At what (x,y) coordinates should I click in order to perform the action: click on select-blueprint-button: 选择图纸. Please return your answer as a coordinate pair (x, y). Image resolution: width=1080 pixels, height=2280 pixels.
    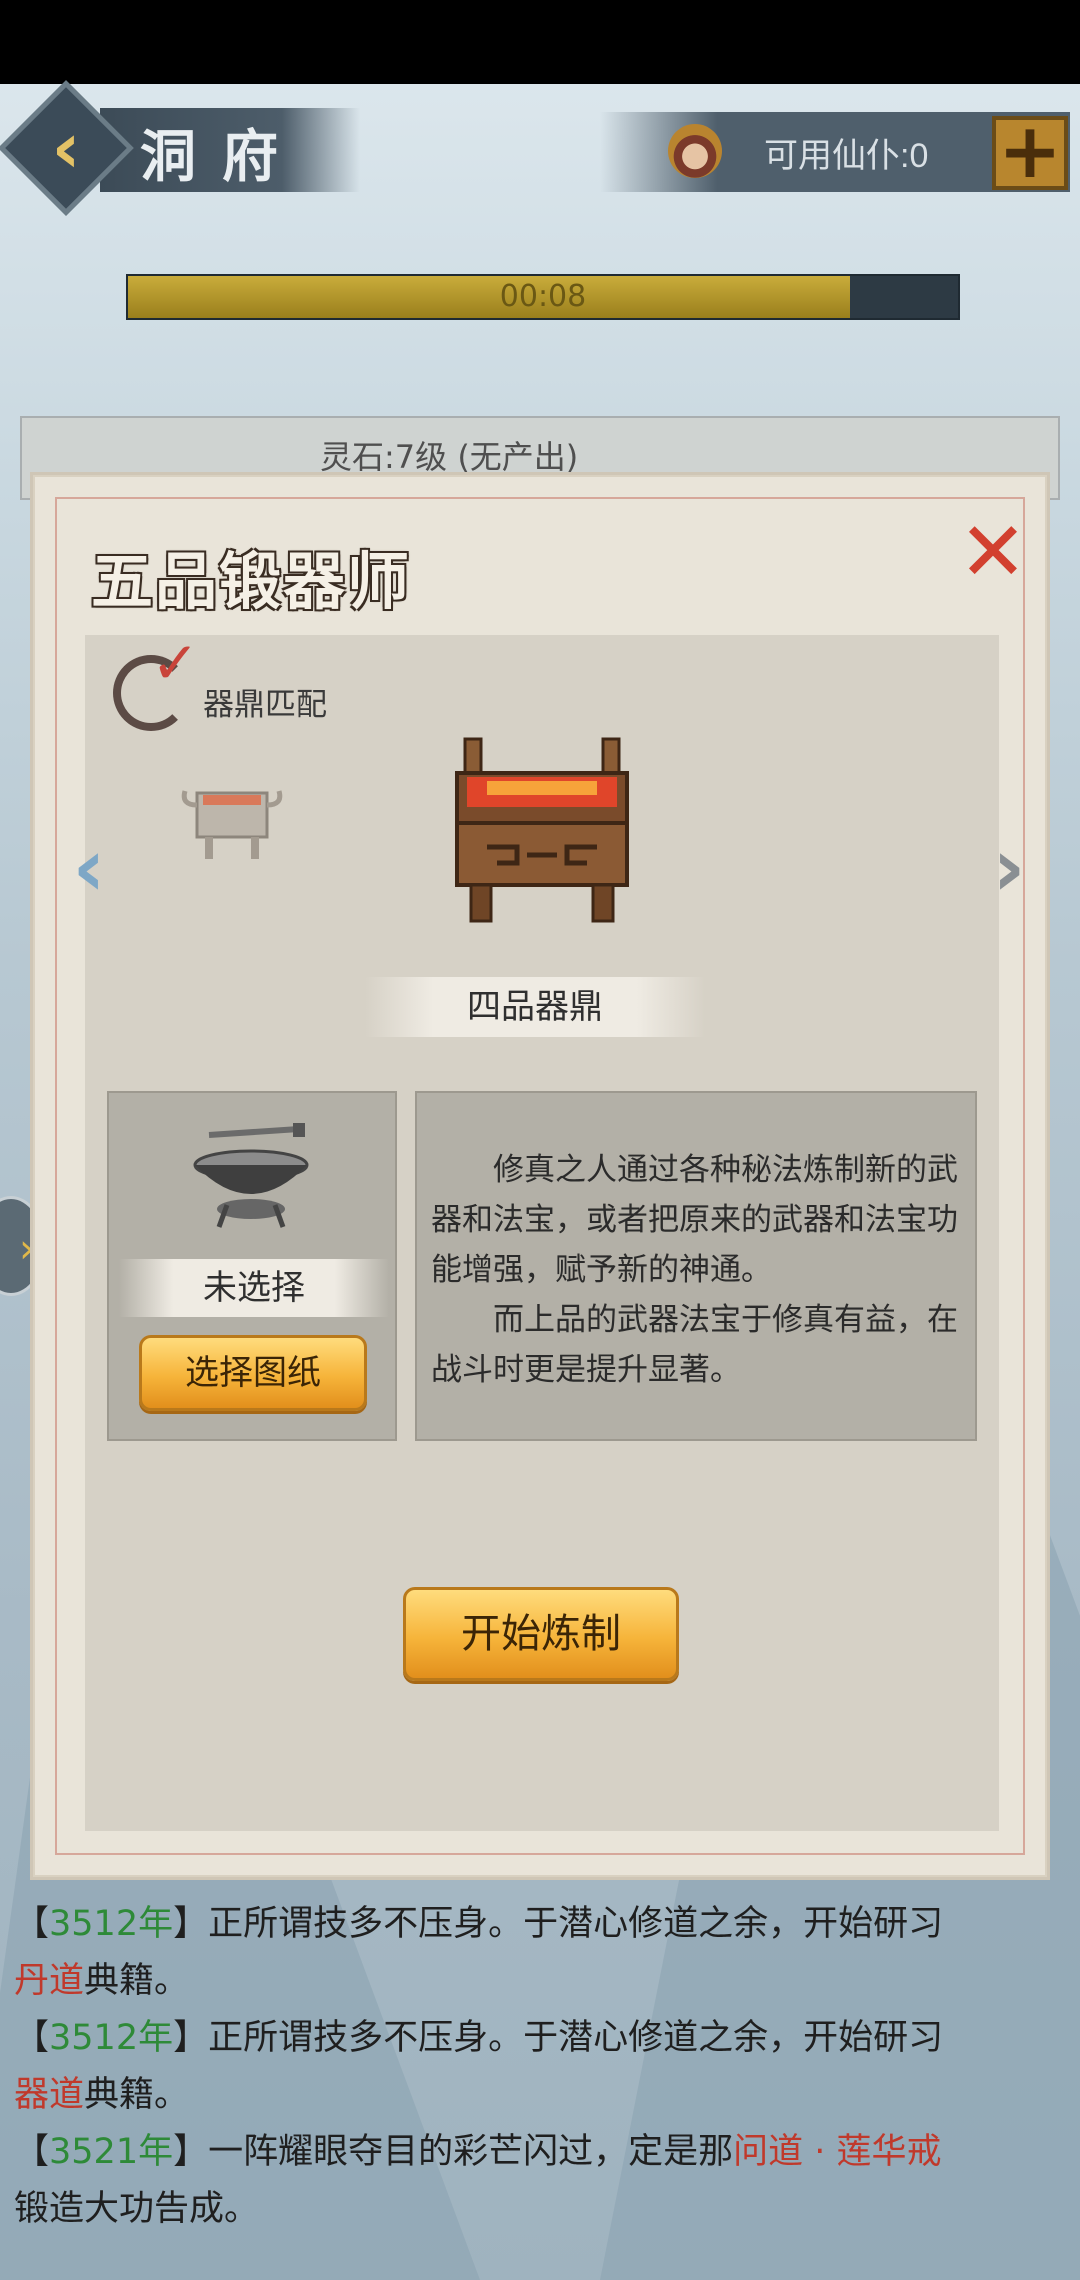
    Looking at the image, I should click on (253, 1373).